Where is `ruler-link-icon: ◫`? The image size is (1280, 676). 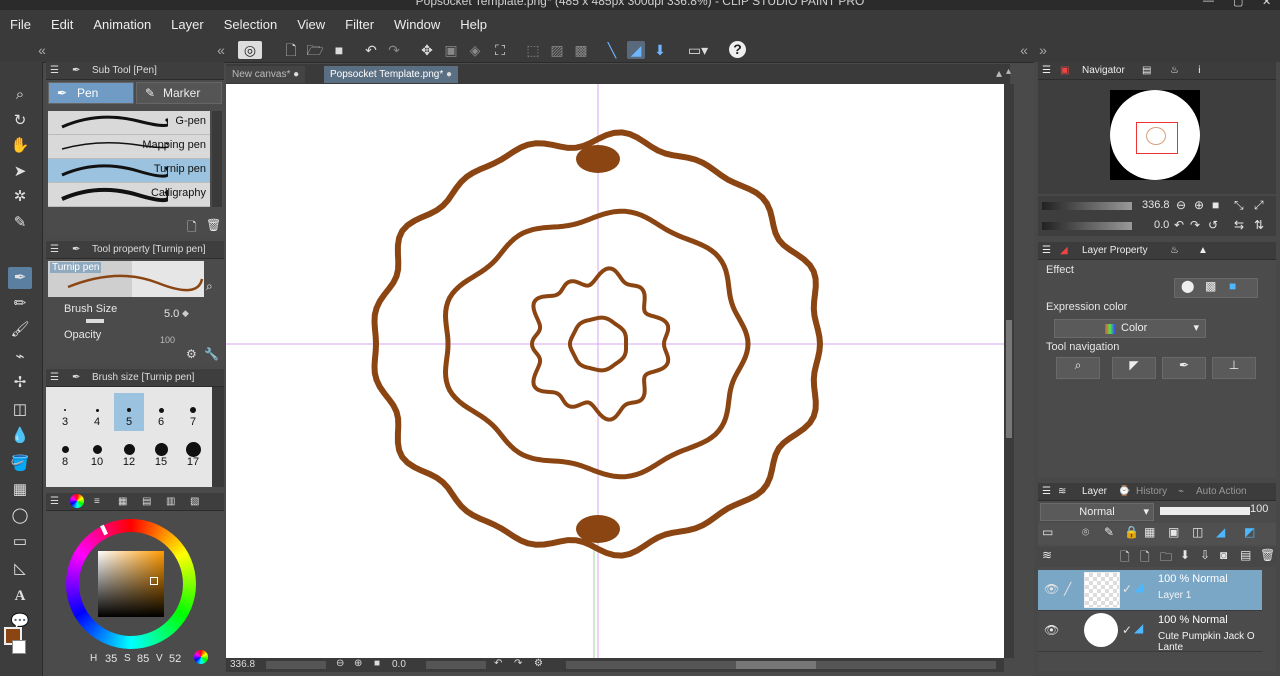
ruler-link-icon: ◫ is located at coordinates (1197, 532).